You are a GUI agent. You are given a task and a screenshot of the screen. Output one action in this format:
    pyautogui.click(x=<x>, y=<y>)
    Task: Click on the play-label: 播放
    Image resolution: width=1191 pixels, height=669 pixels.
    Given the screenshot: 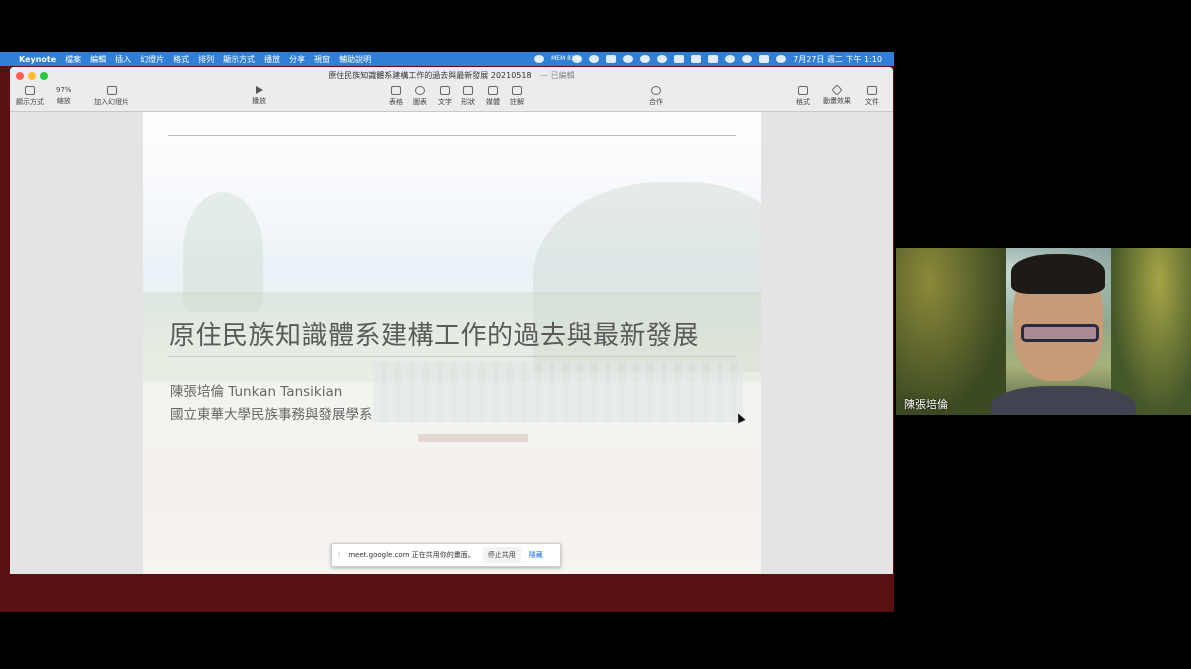 What is the action you would take?
    pyautogui.click(x=259, y=101)
    